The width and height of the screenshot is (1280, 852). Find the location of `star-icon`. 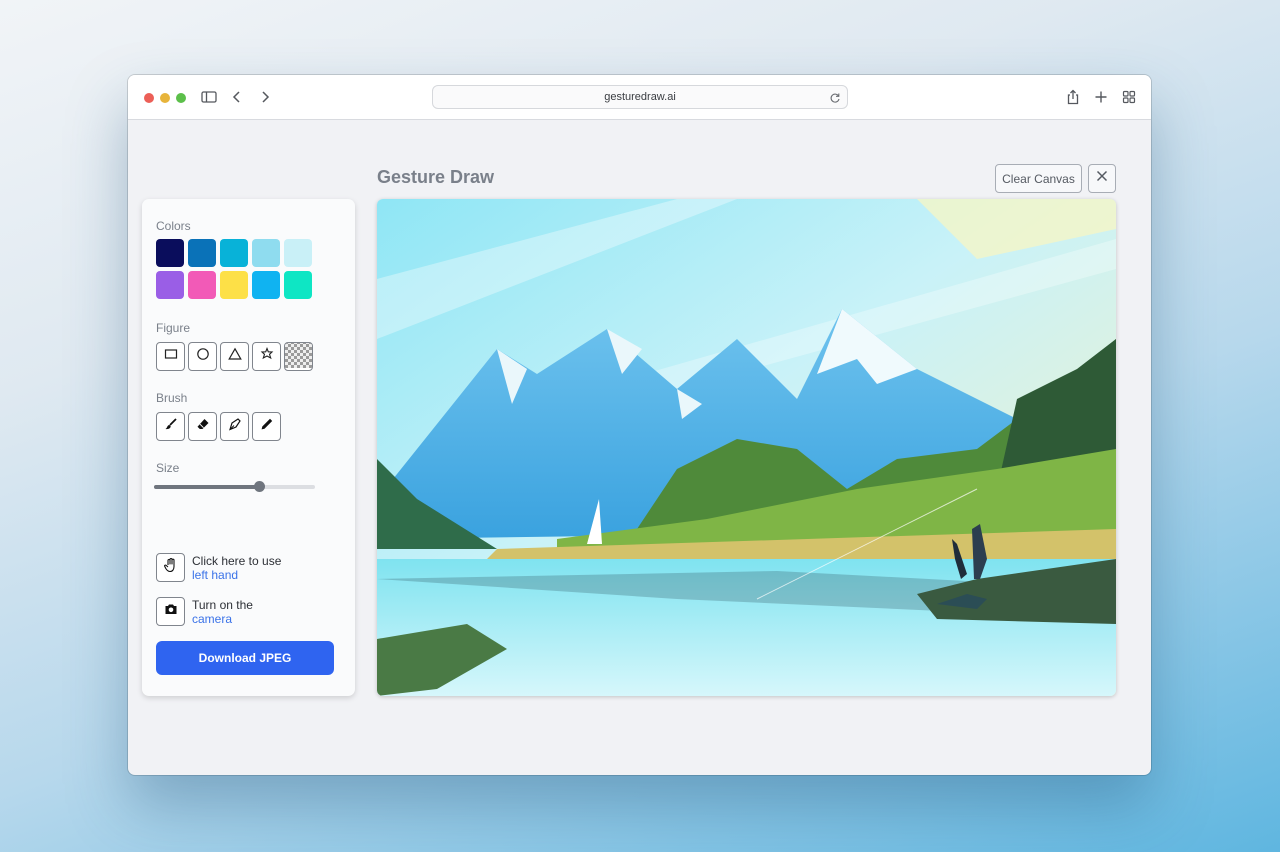

star-icon is located at coordinates (267, 356).